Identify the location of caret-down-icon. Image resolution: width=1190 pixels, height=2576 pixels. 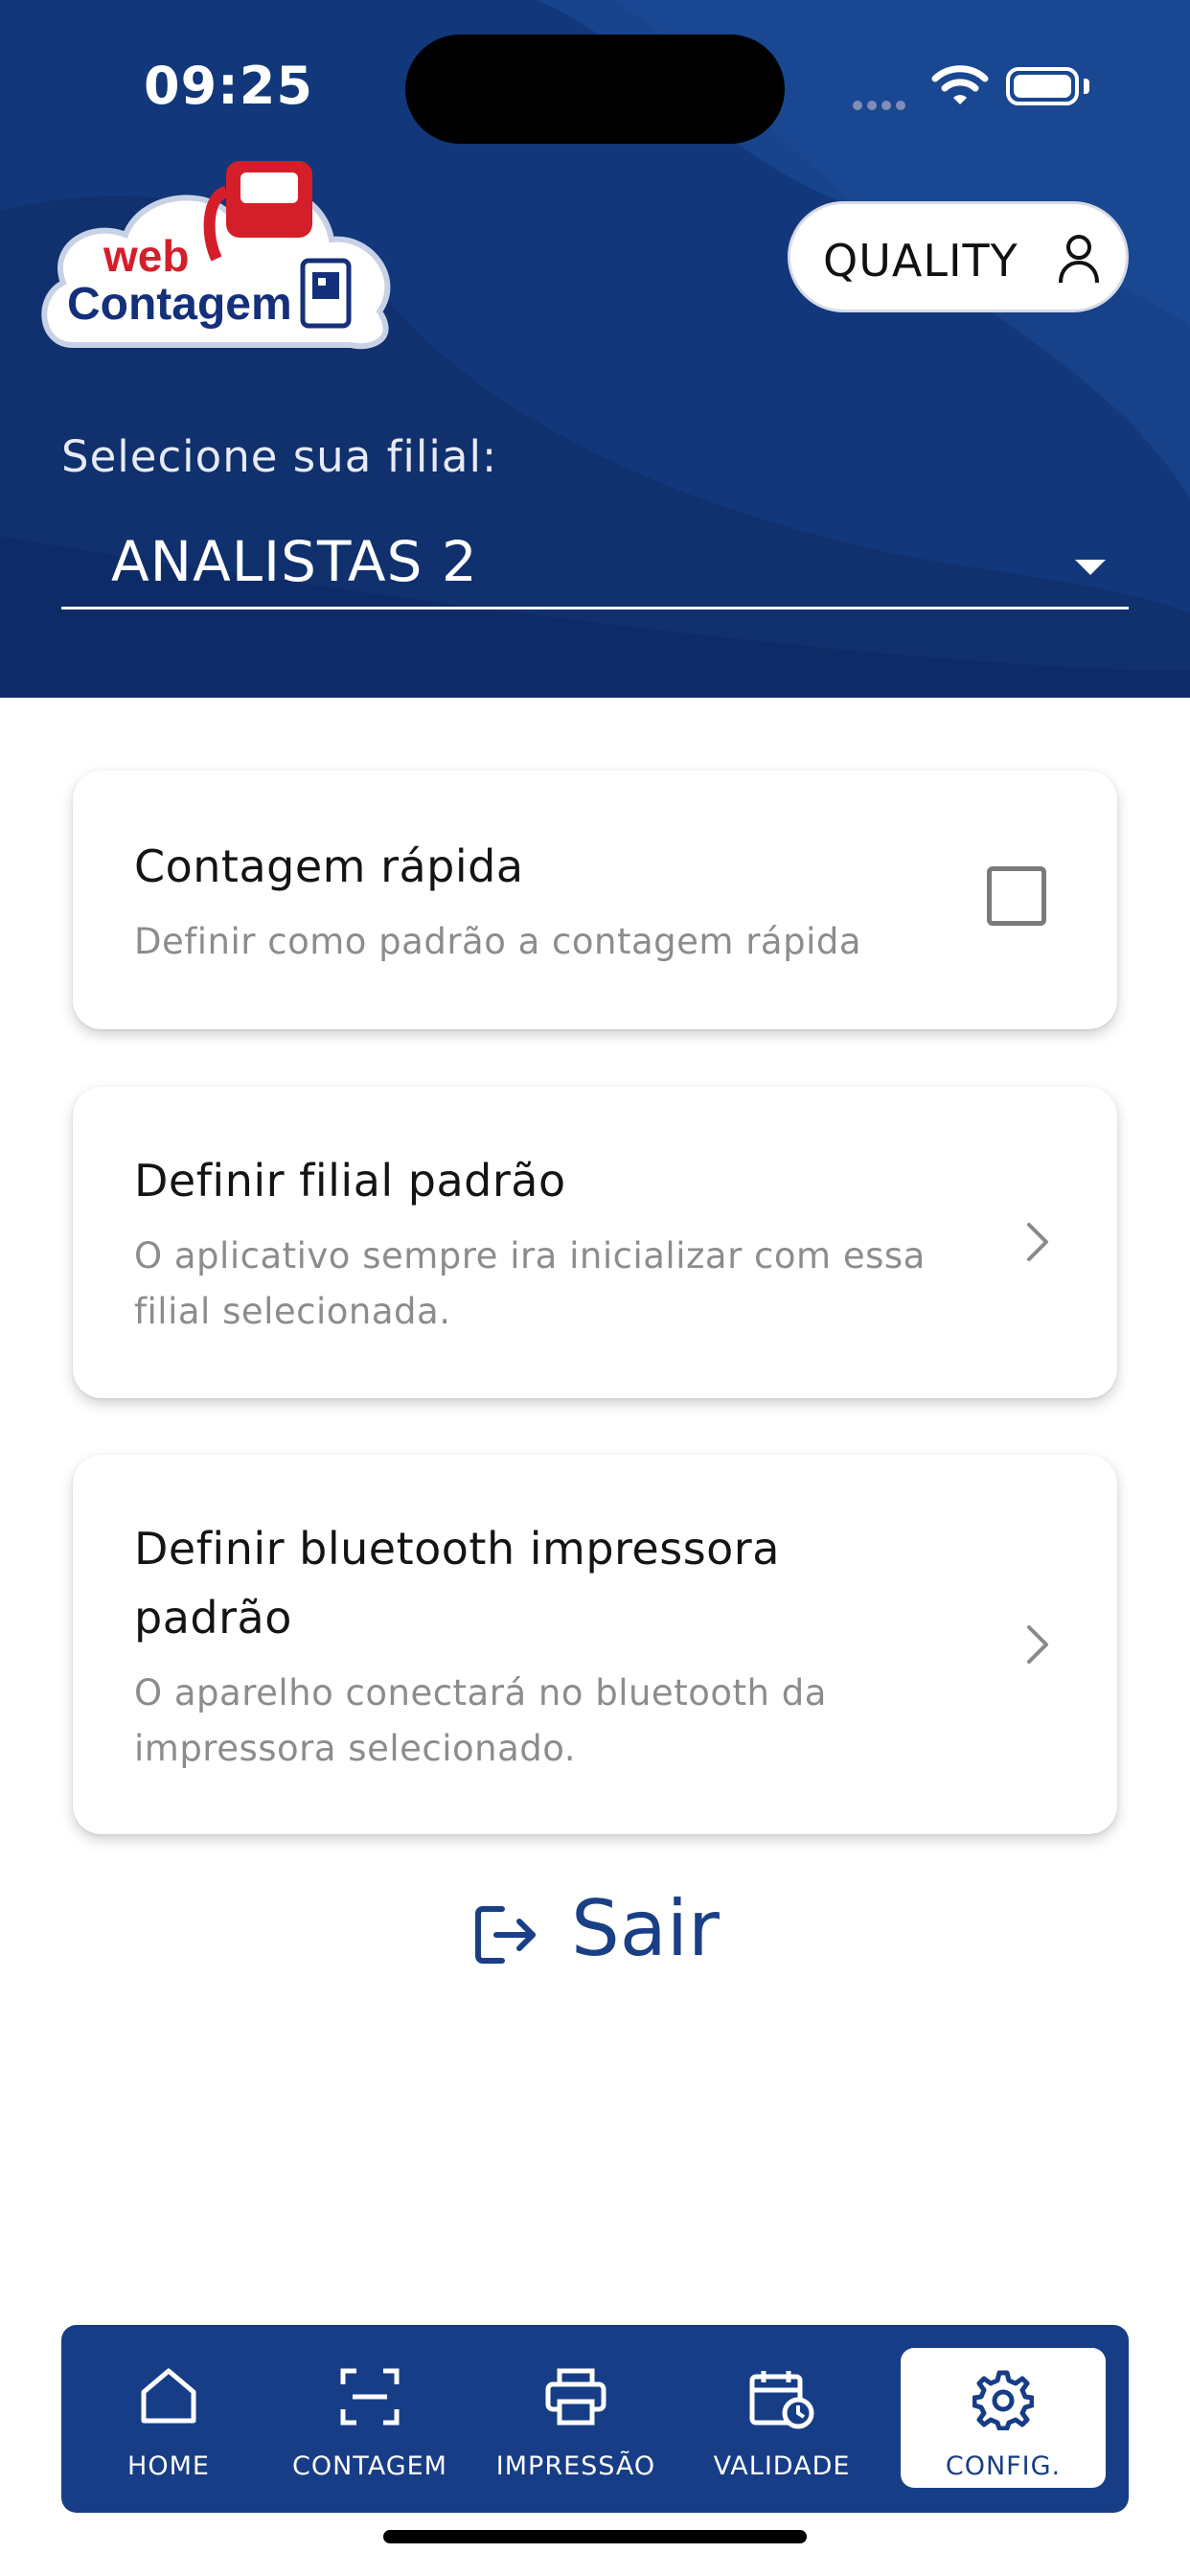
(1091, 567).